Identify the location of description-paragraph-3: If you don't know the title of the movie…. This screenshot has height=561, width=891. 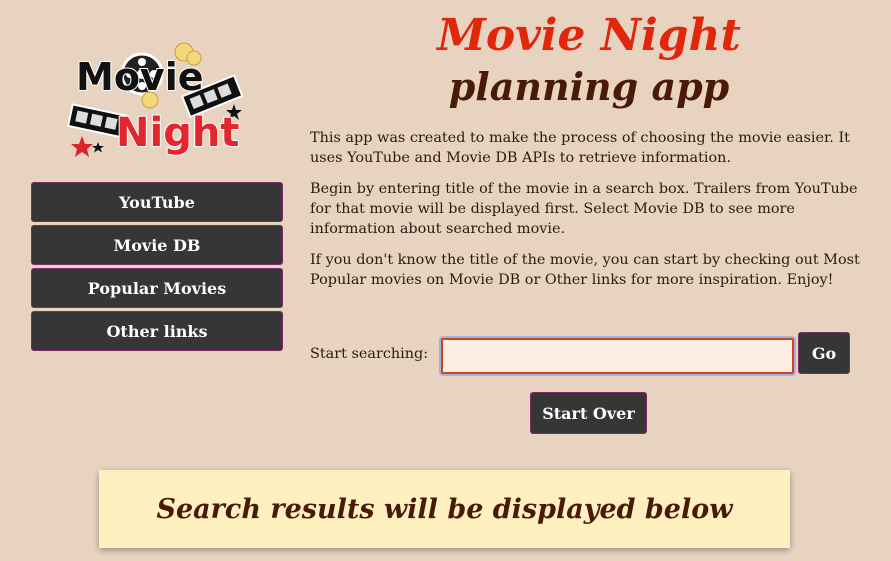
(585, 270).